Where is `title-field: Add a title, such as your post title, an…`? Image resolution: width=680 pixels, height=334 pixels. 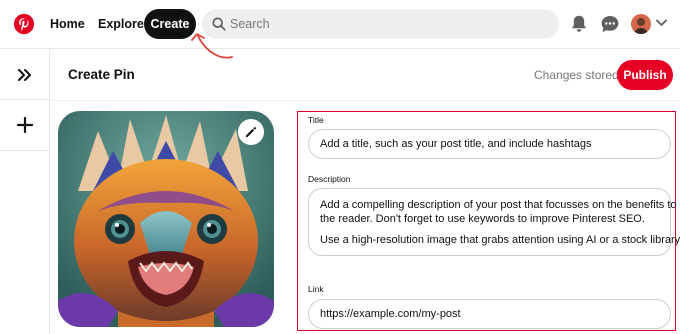
title-field: Add a title, such as your post title, an… is located at coordinates (489, 144).